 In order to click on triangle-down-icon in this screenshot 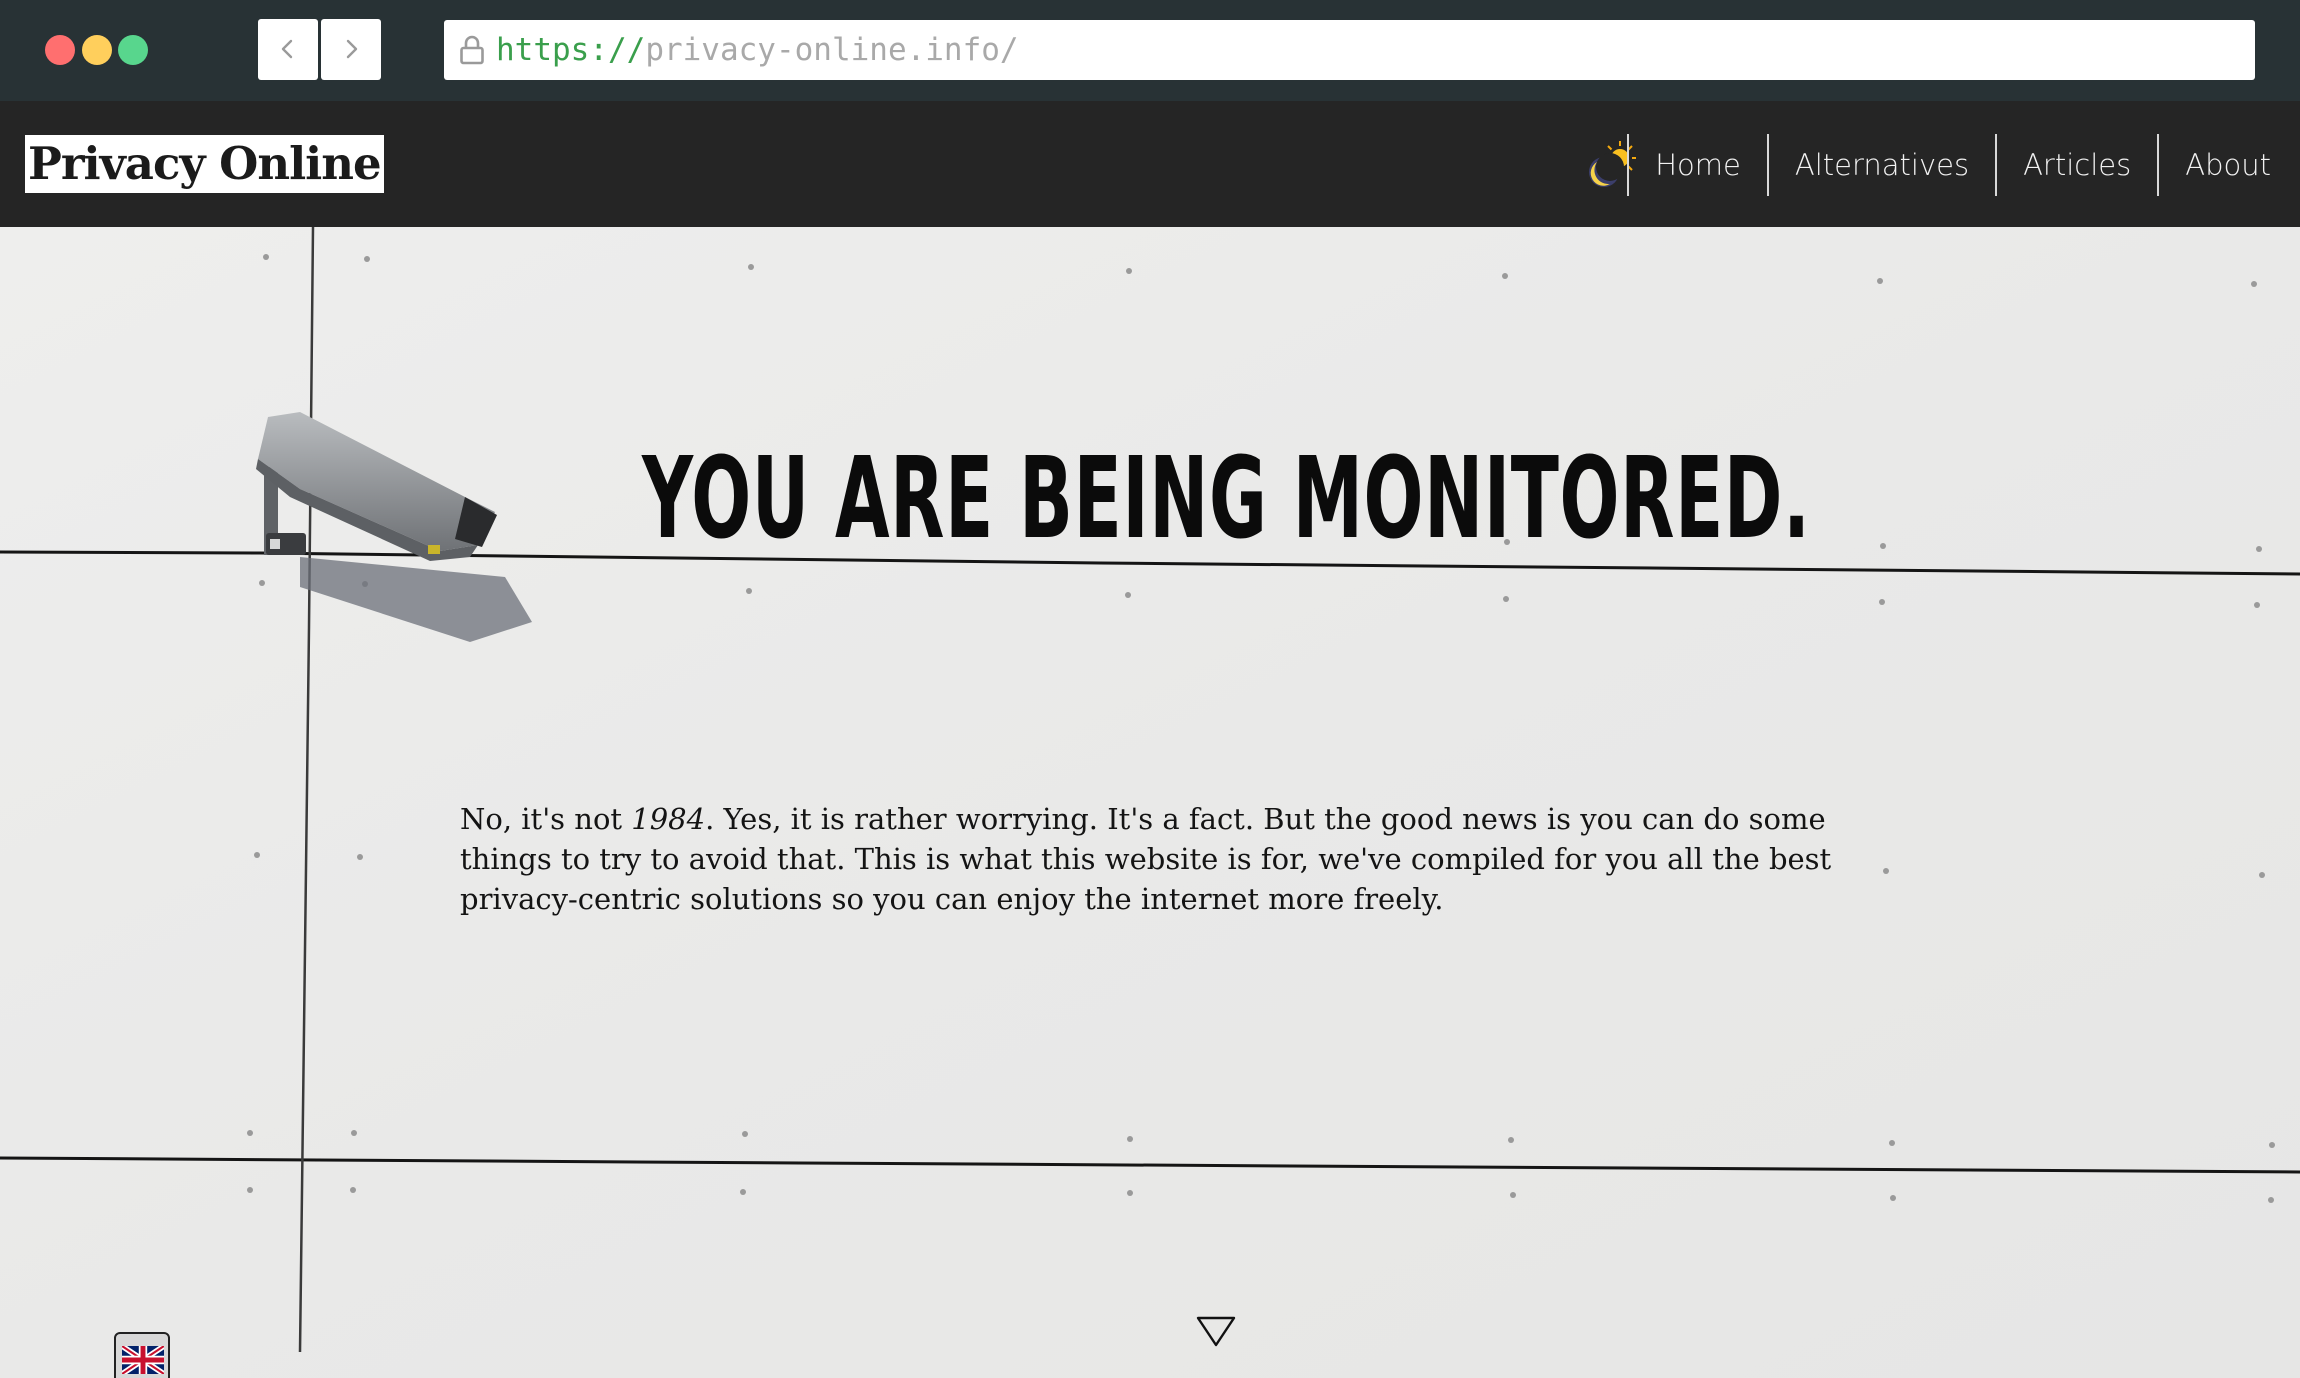, I will do `click(1216, 1331)`.